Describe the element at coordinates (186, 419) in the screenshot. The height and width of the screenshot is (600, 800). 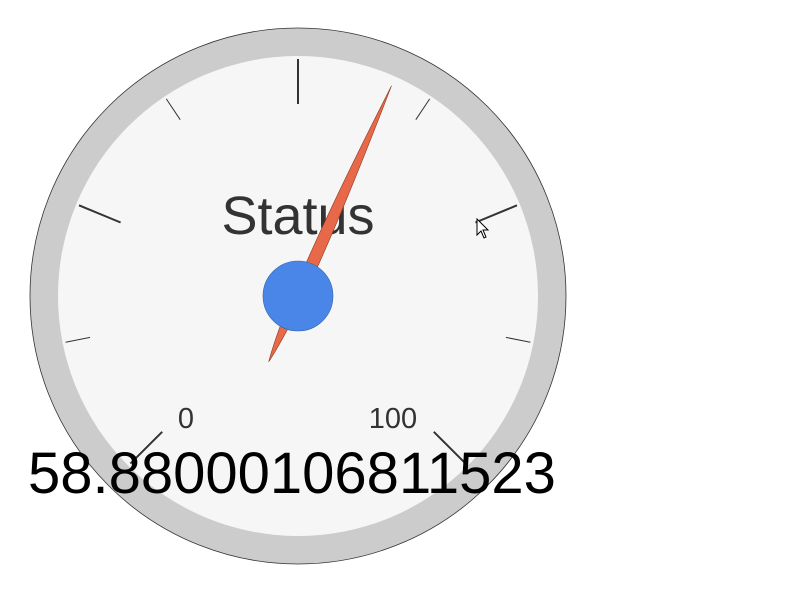
I see `scale-min-label: 0` at that location.